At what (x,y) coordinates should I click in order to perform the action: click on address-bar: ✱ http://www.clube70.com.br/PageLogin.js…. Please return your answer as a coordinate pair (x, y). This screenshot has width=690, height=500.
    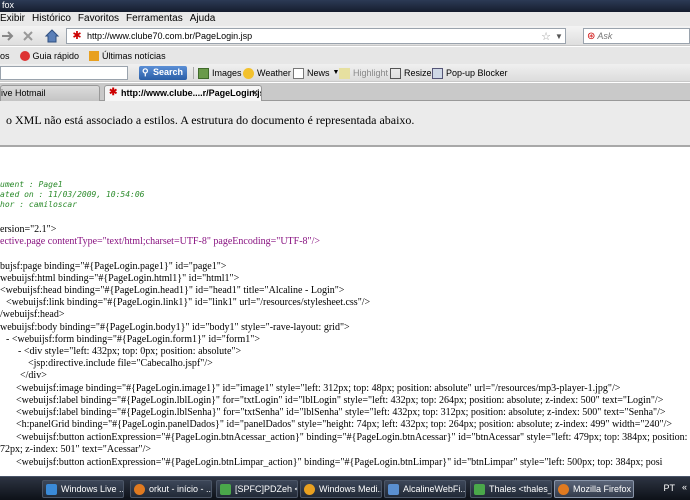
    Looking at the image, I should click on (316, 36).